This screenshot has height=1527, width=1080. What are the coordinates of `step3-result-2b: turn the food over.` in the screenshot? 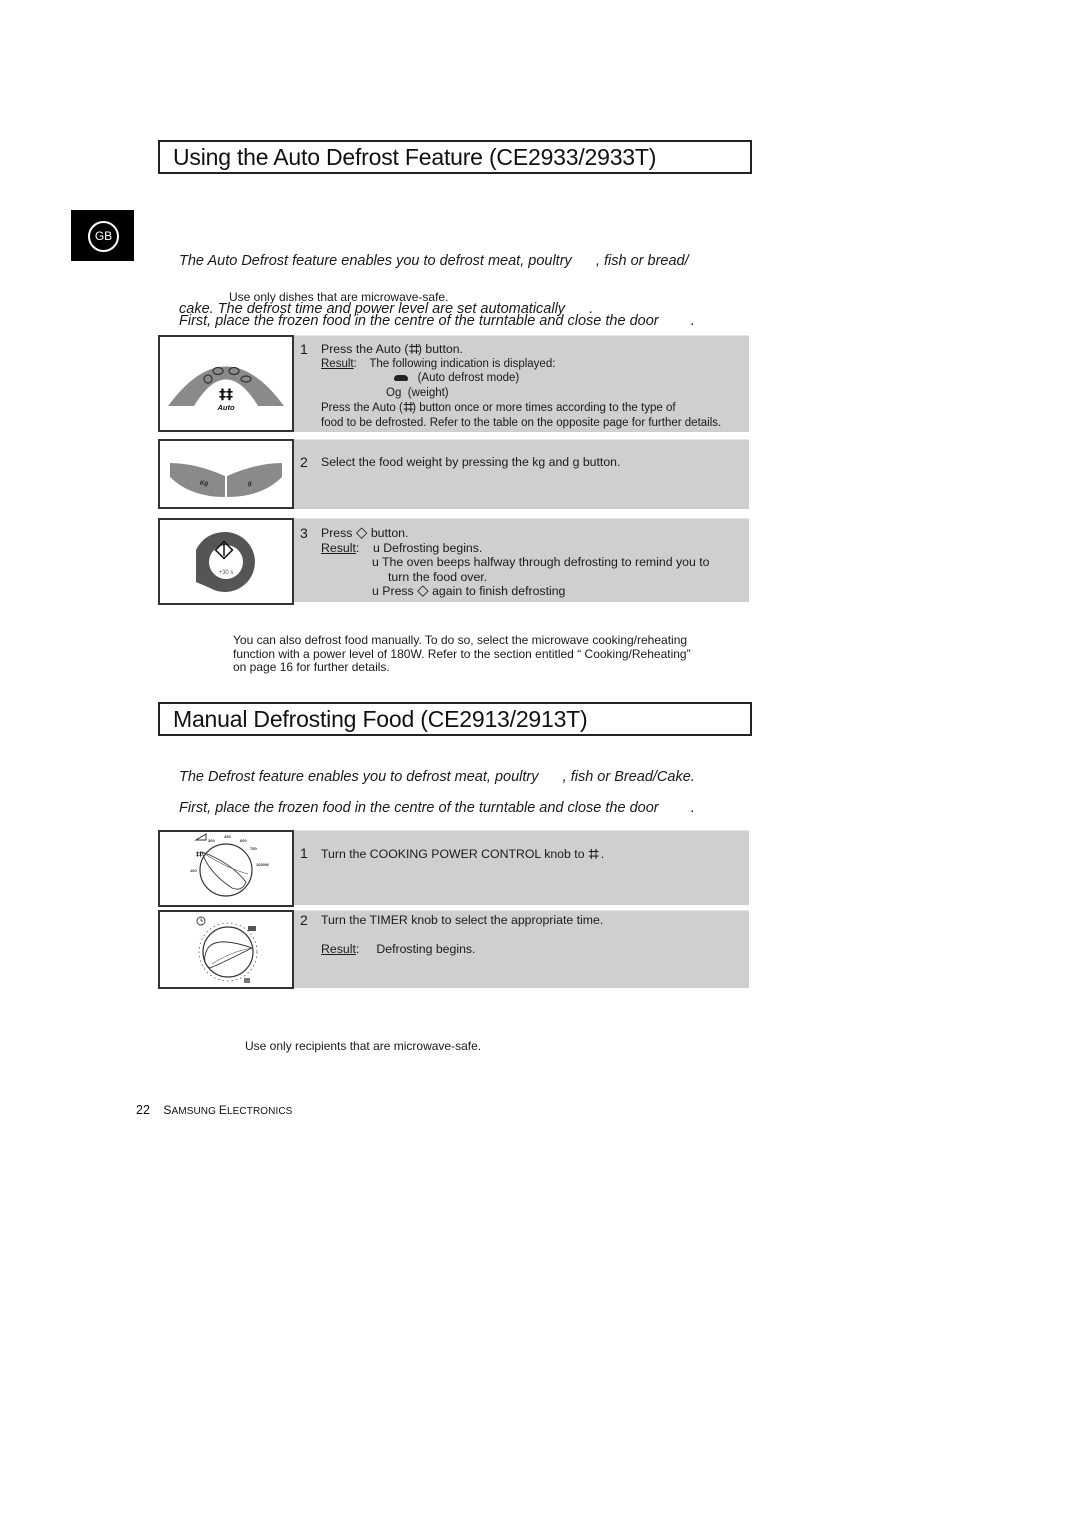 It's located at (438, 576).